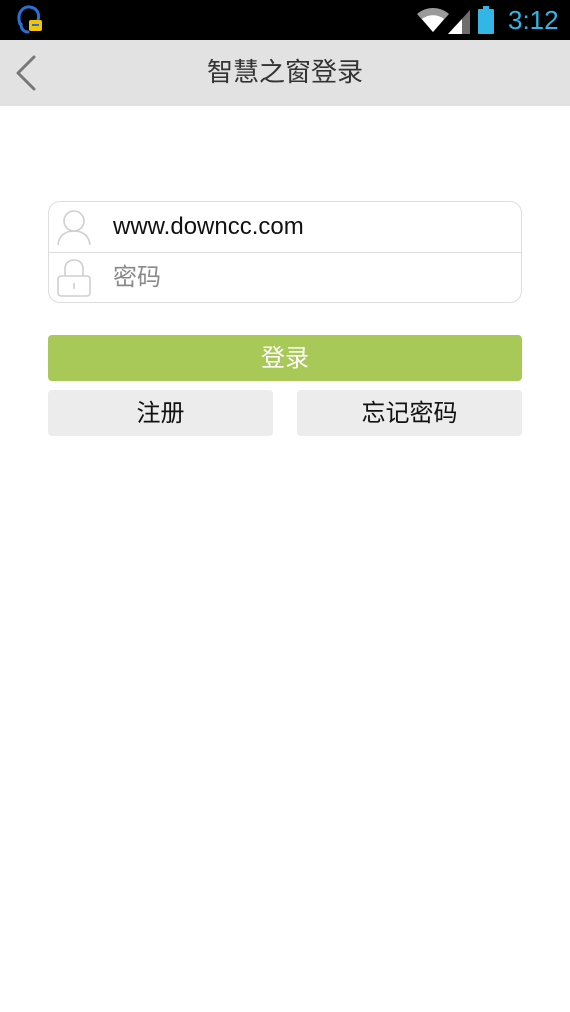  I want to click on username-value: www.downcc.com, so click(208, 226).